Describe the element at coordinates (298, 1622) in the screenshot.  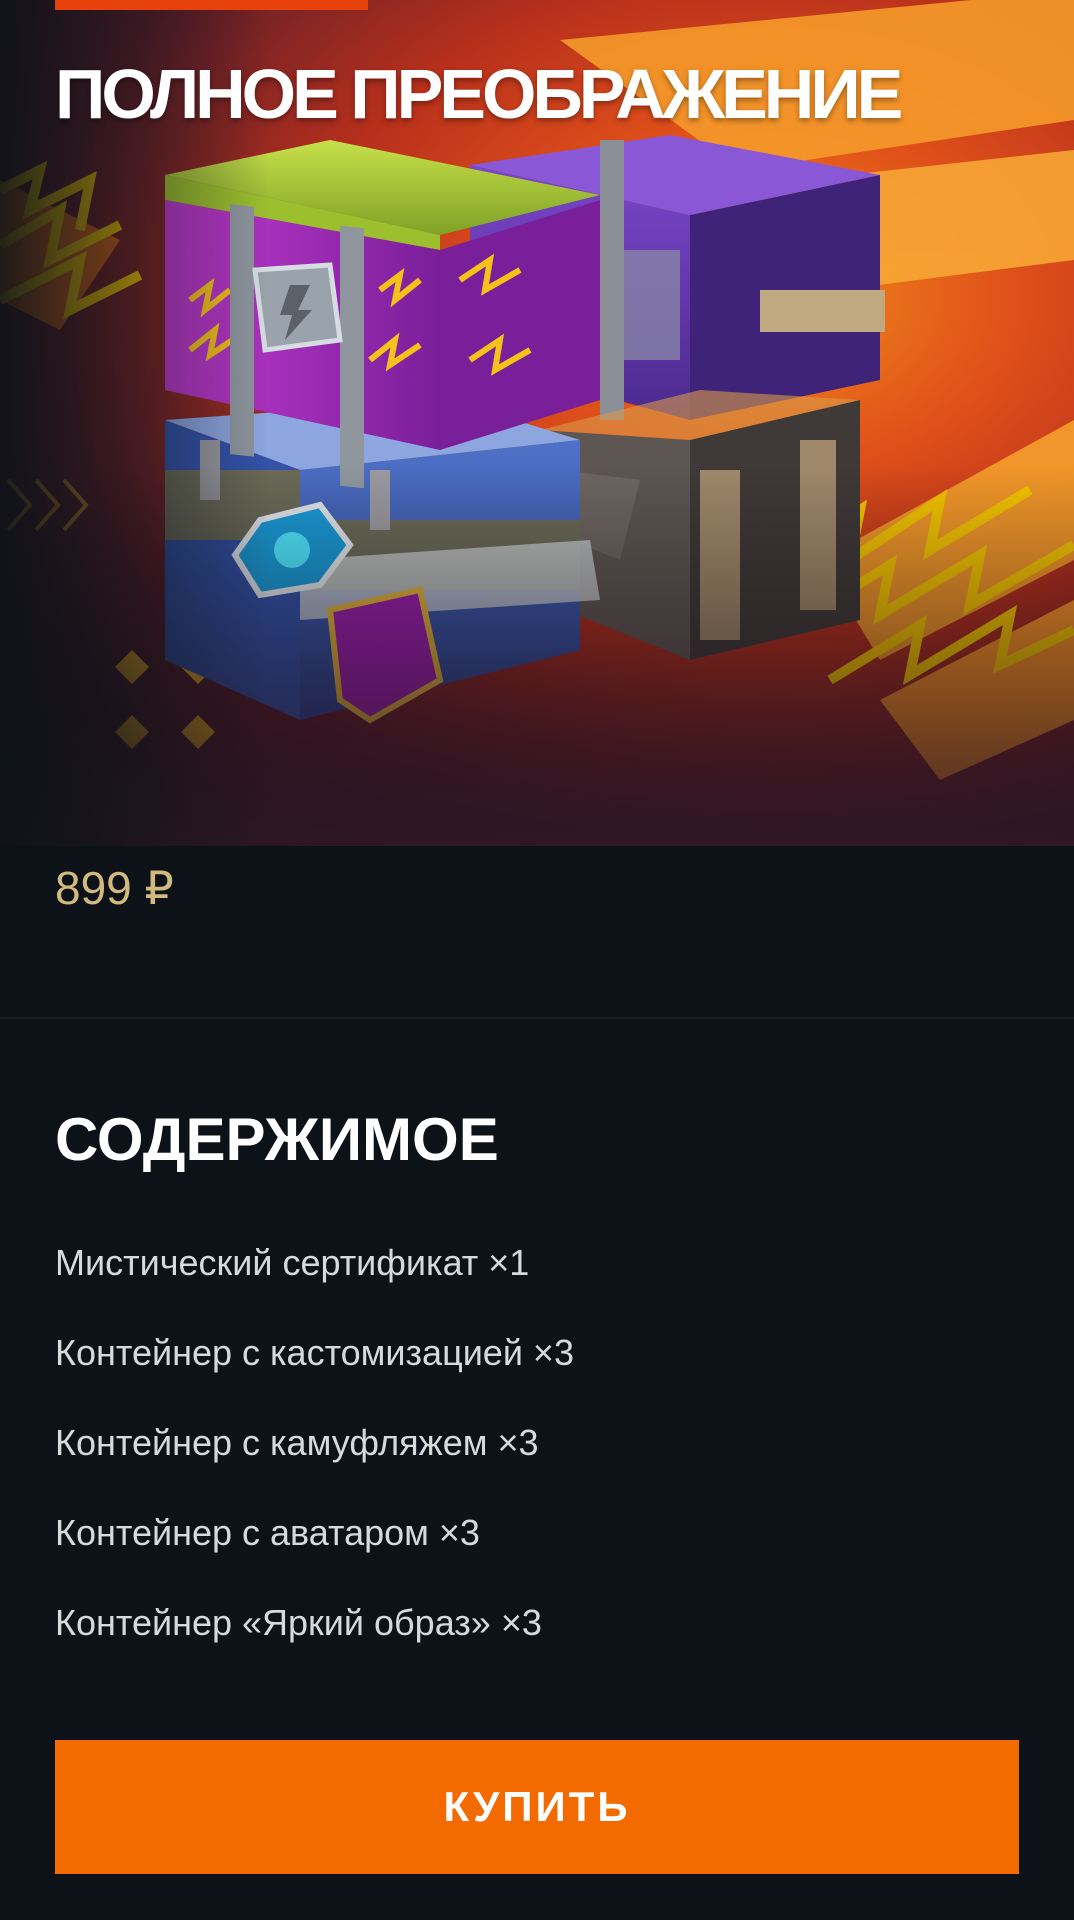
I see `list-item: Контейнер «Яркий образ» ×3` at that location.